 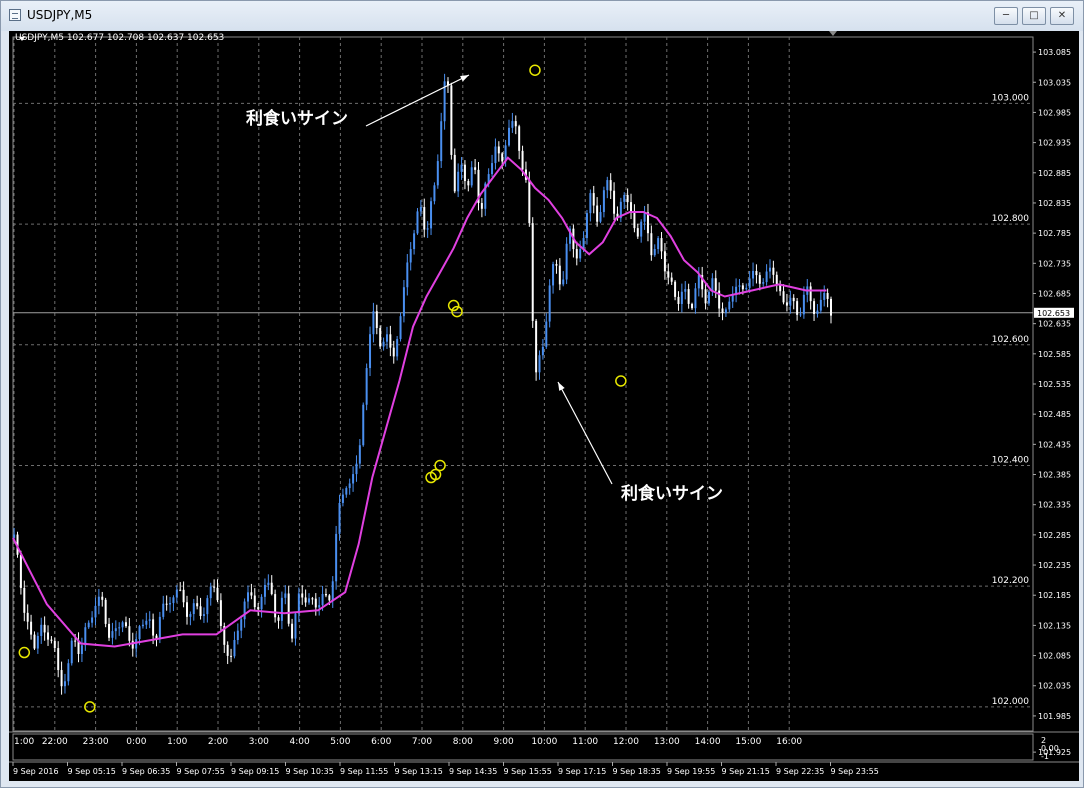 I want to click on time-label-bottom: 9 Sep 19:55, so click(x=691, y=771).